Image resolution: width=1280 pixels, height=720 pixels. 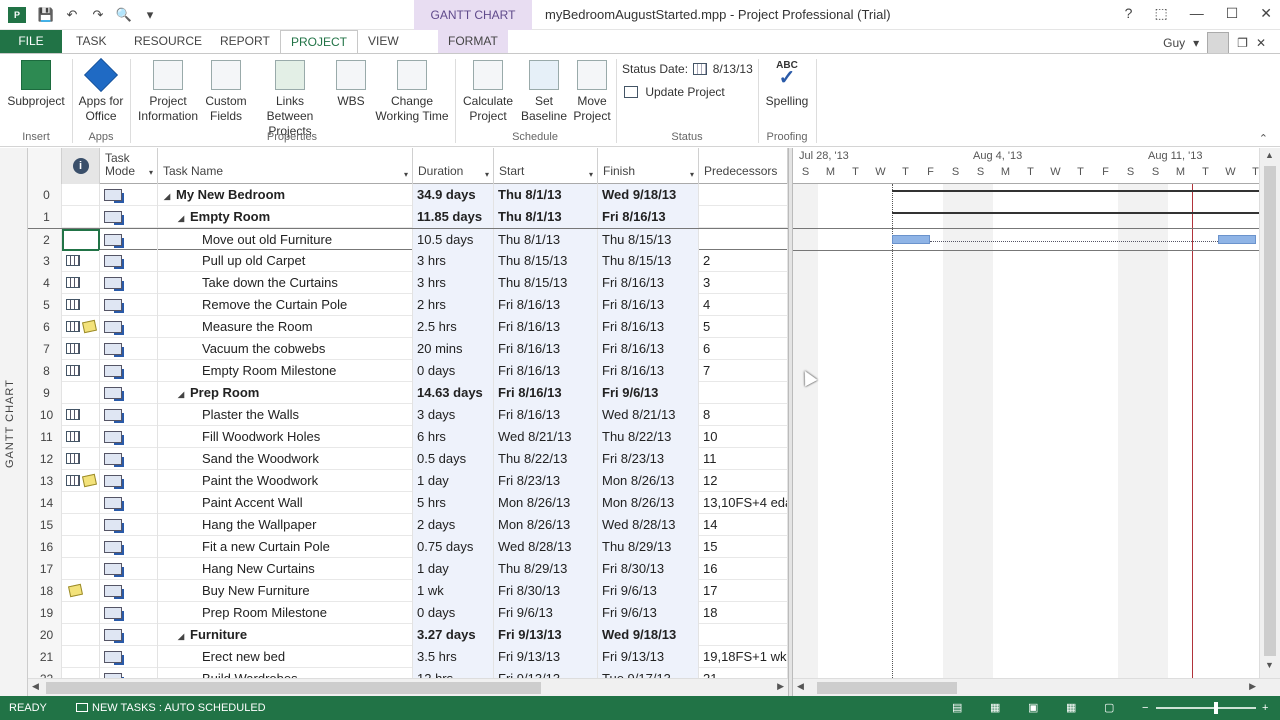 What do you see at coordinates (1266, 13) in the screenshot?
I see `close-button: ✕` at bounding box center [1266, 13].